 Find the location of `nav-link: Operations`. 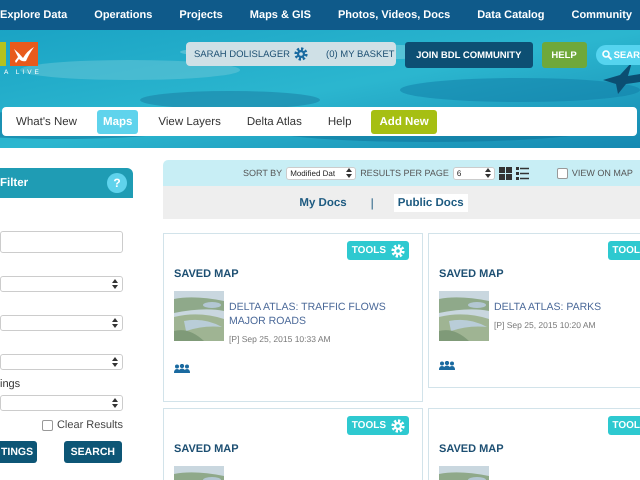

nav-link: Operations is located at coordinates (123, 15).